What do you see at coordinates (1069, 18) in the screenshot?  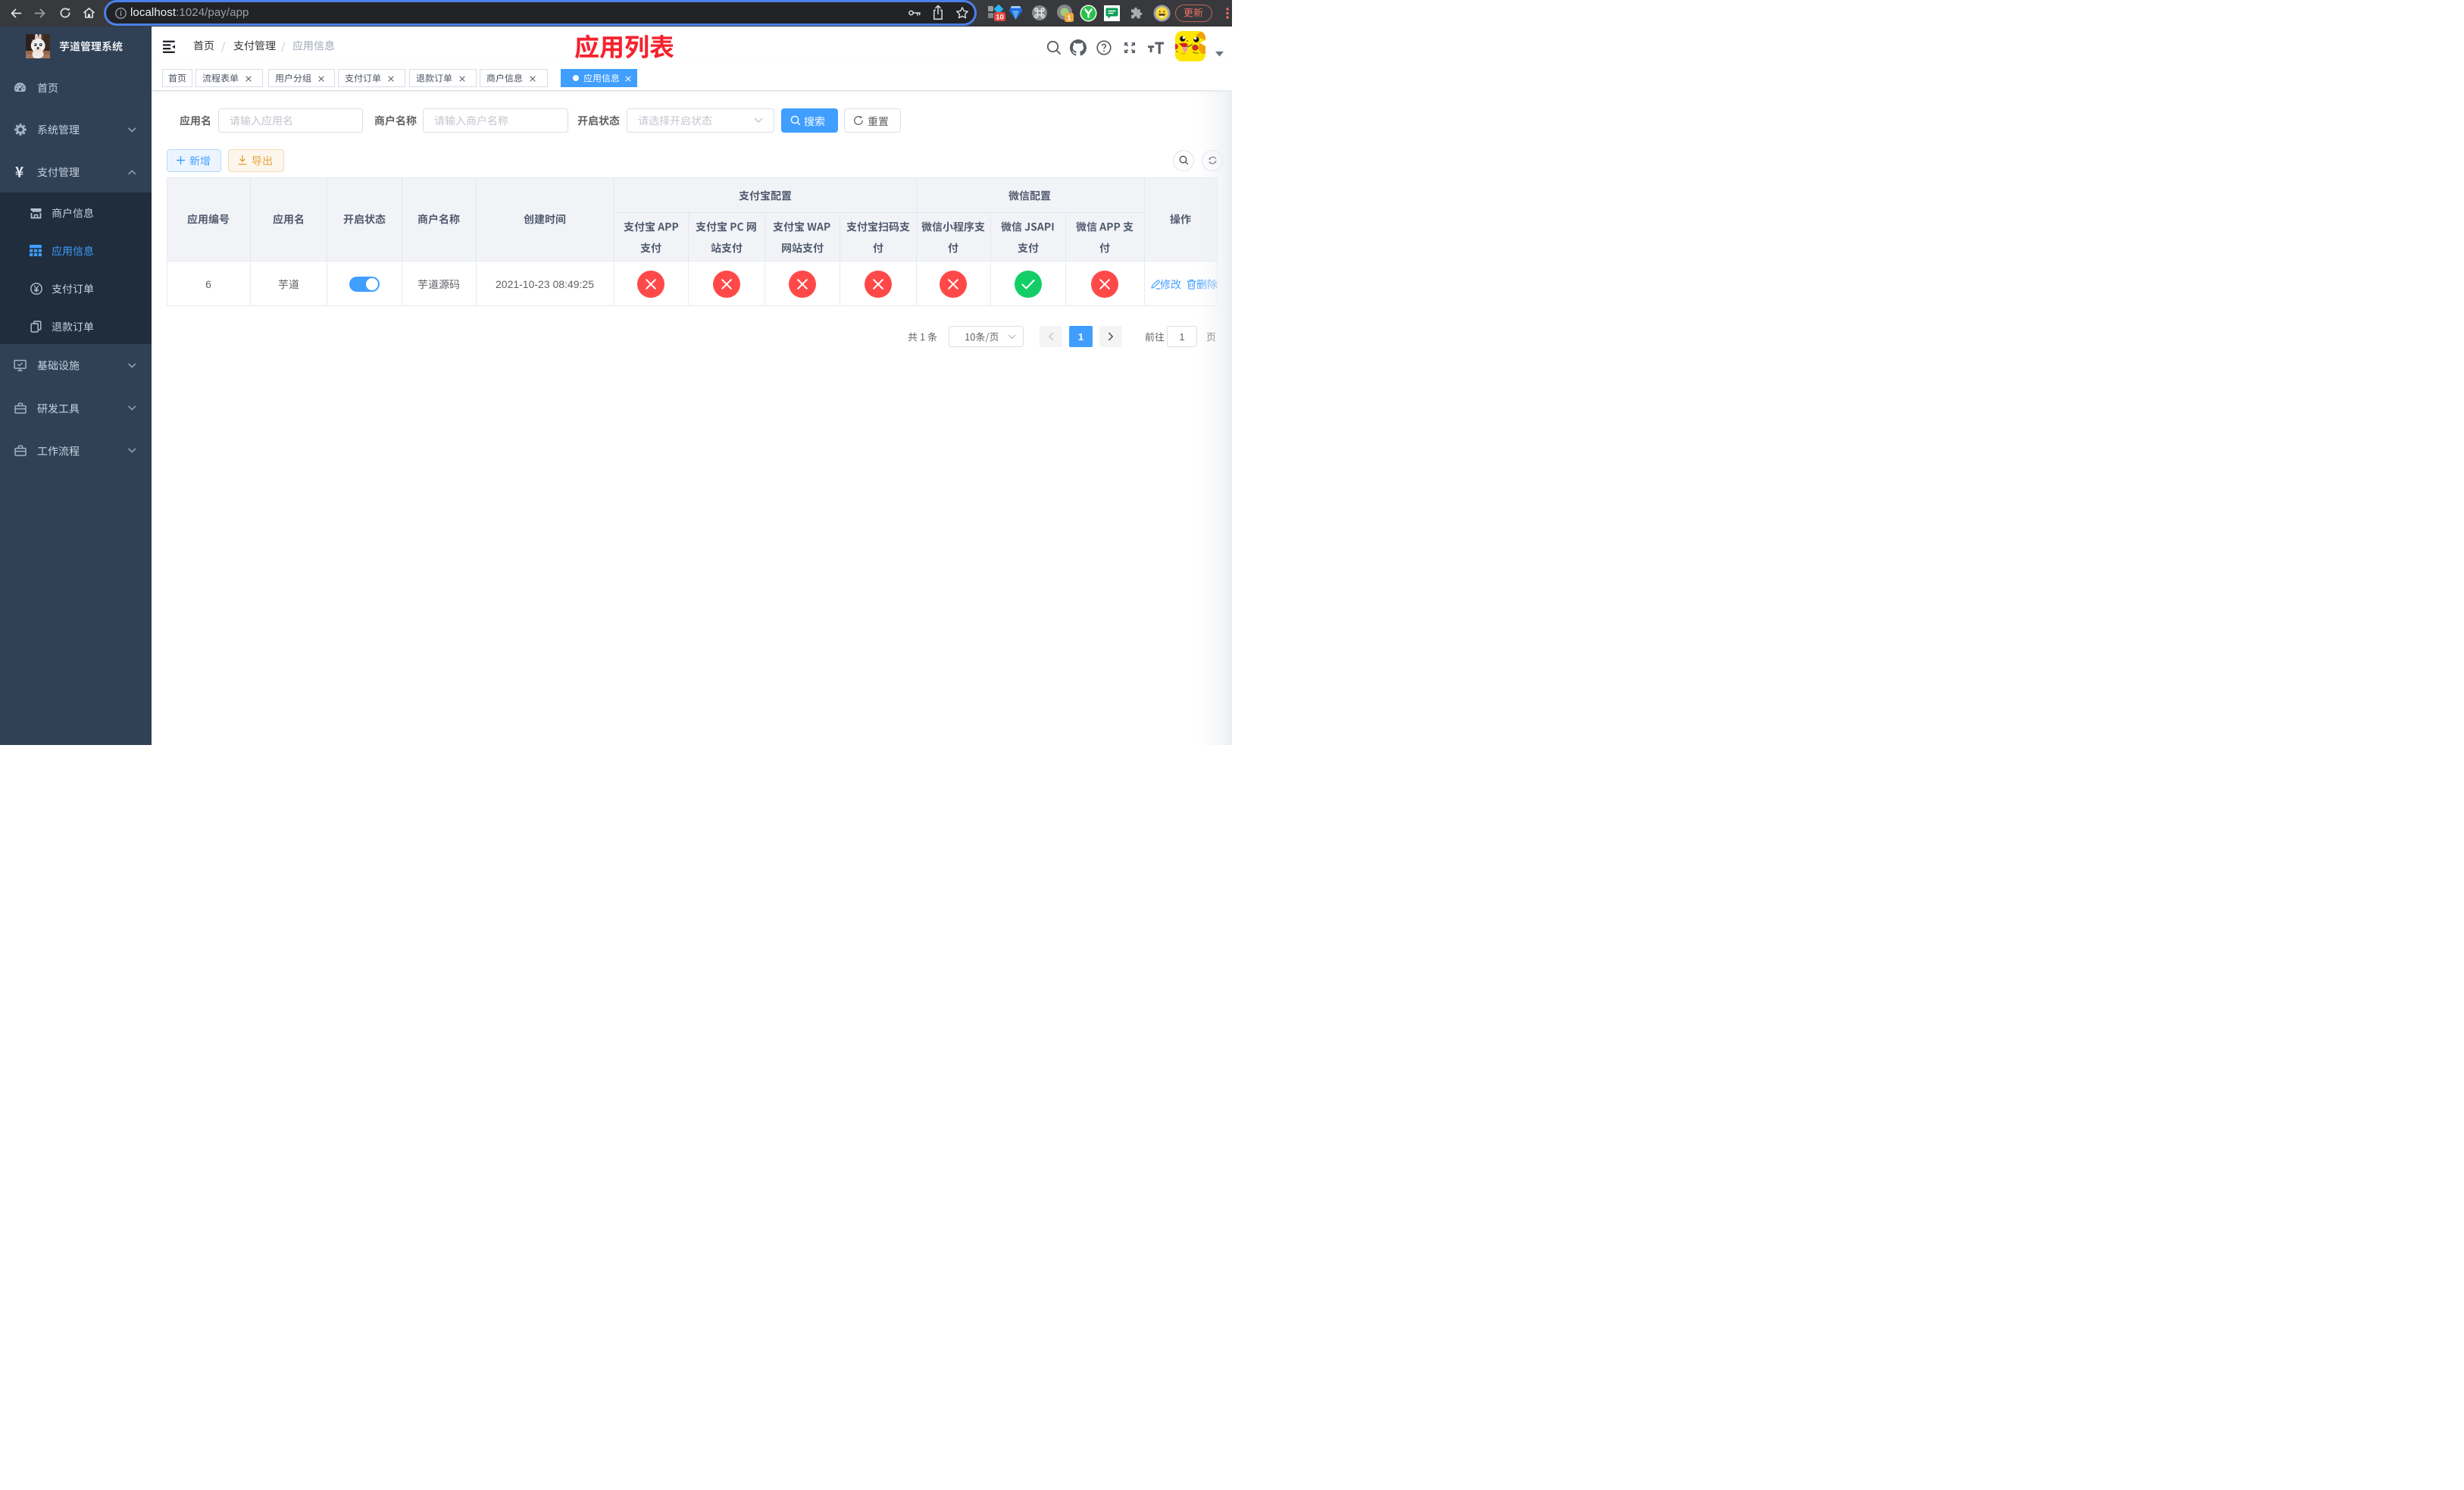 I see `svg-text: 1` at bounding box center [1069, 18].